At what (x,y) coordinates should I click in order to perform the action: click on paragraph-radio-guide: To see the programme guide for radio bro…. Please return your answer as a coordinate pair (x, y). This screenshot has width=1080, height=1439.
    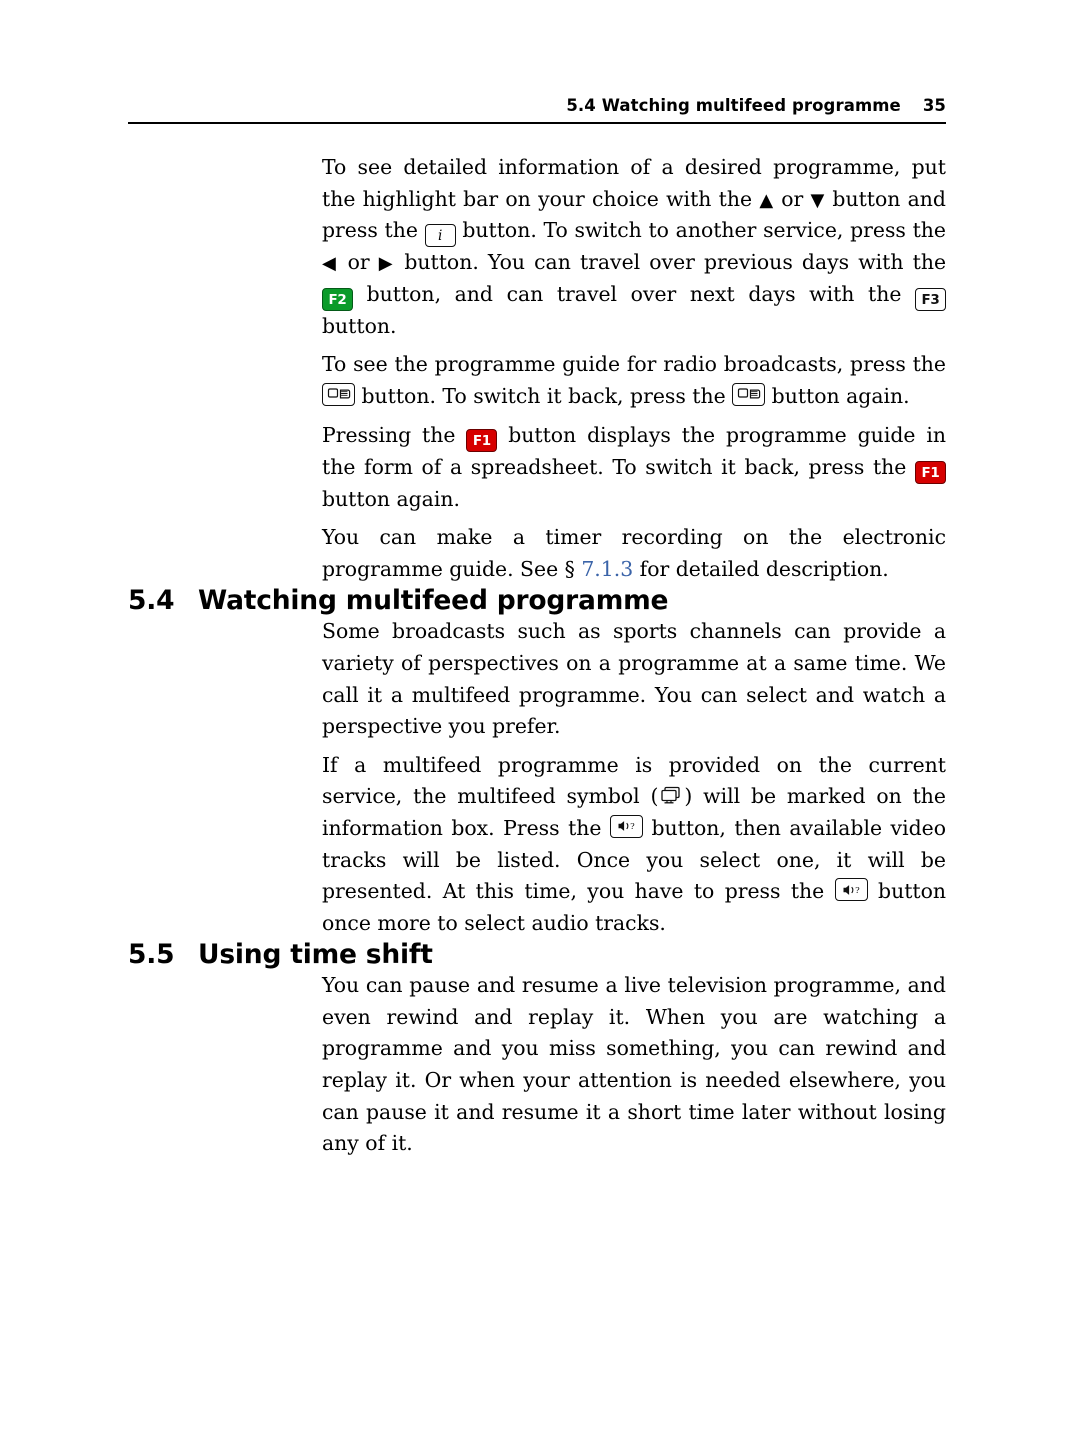
    Looking at the image, I should click on (634, 380).